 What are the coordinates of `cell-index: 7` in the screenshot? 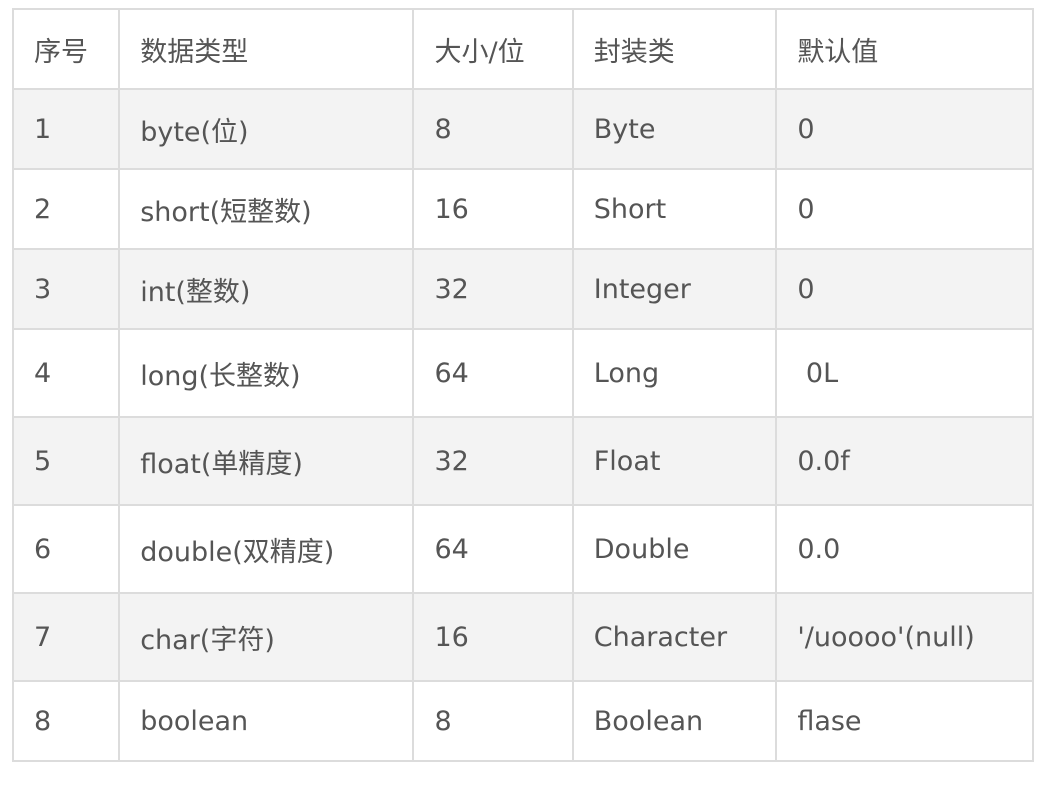 It's located at (66, 637).